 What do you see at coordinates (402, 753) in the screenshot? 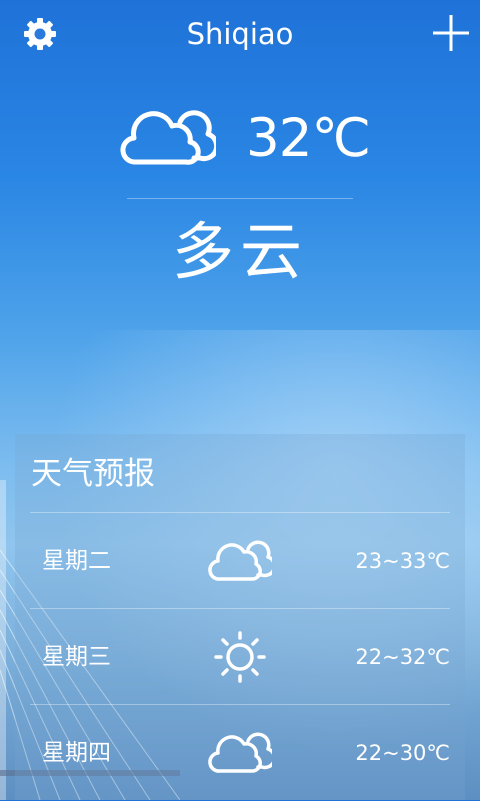
I see `forecast-temp-range: 22~30℃` at bounding box center [402, 753].